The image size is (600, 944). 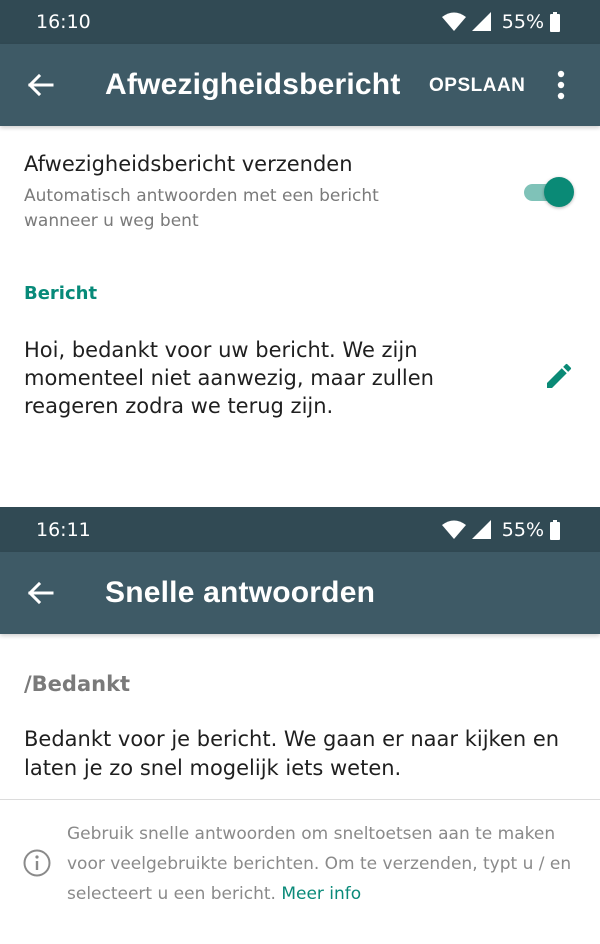 I want to click on toolbar-away-message: Afwezigheidsbericht OPSLAAN, so click(x=300, y=85).